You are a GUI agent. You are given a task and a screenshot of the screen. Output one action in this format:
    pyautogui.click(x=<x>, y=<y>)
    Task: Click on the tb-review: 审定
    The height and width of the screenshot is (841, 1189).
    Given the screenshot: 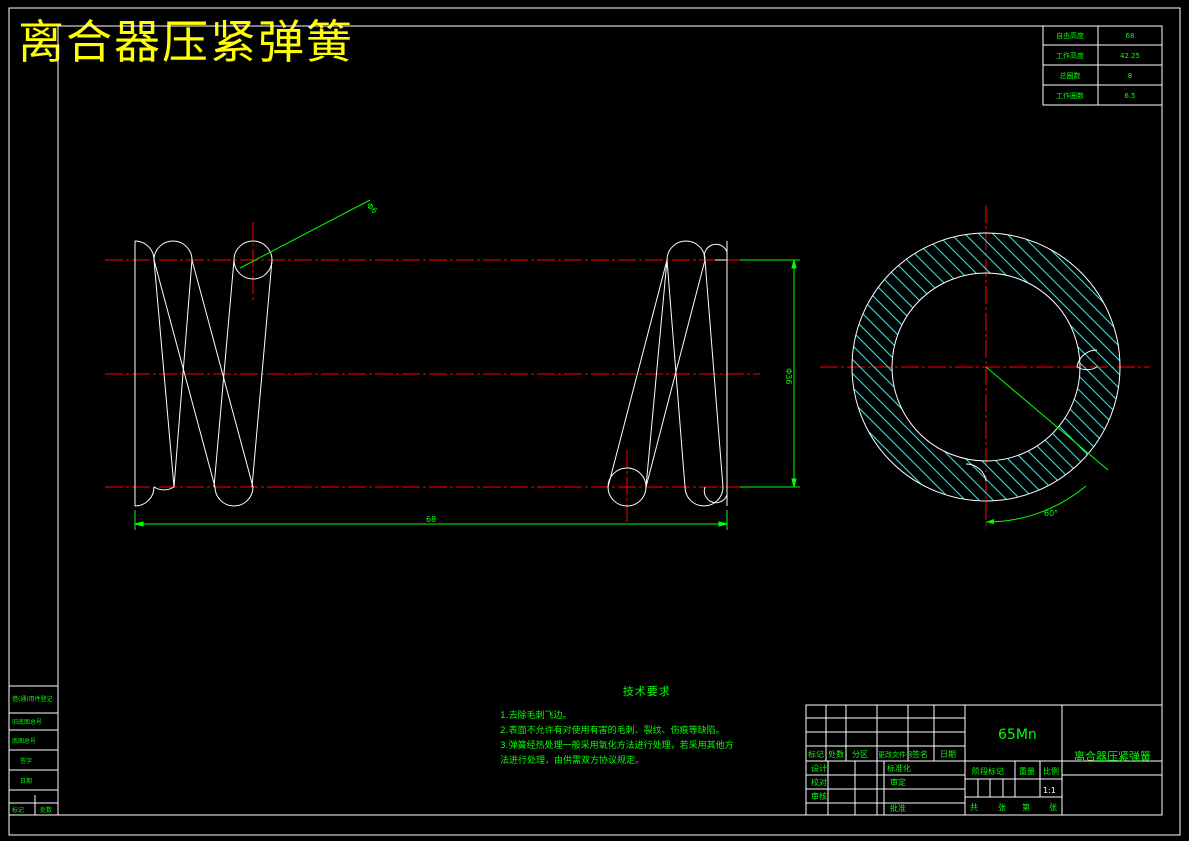 What is the action you would take?
    pyautogui.click(x=898, y=782)
    